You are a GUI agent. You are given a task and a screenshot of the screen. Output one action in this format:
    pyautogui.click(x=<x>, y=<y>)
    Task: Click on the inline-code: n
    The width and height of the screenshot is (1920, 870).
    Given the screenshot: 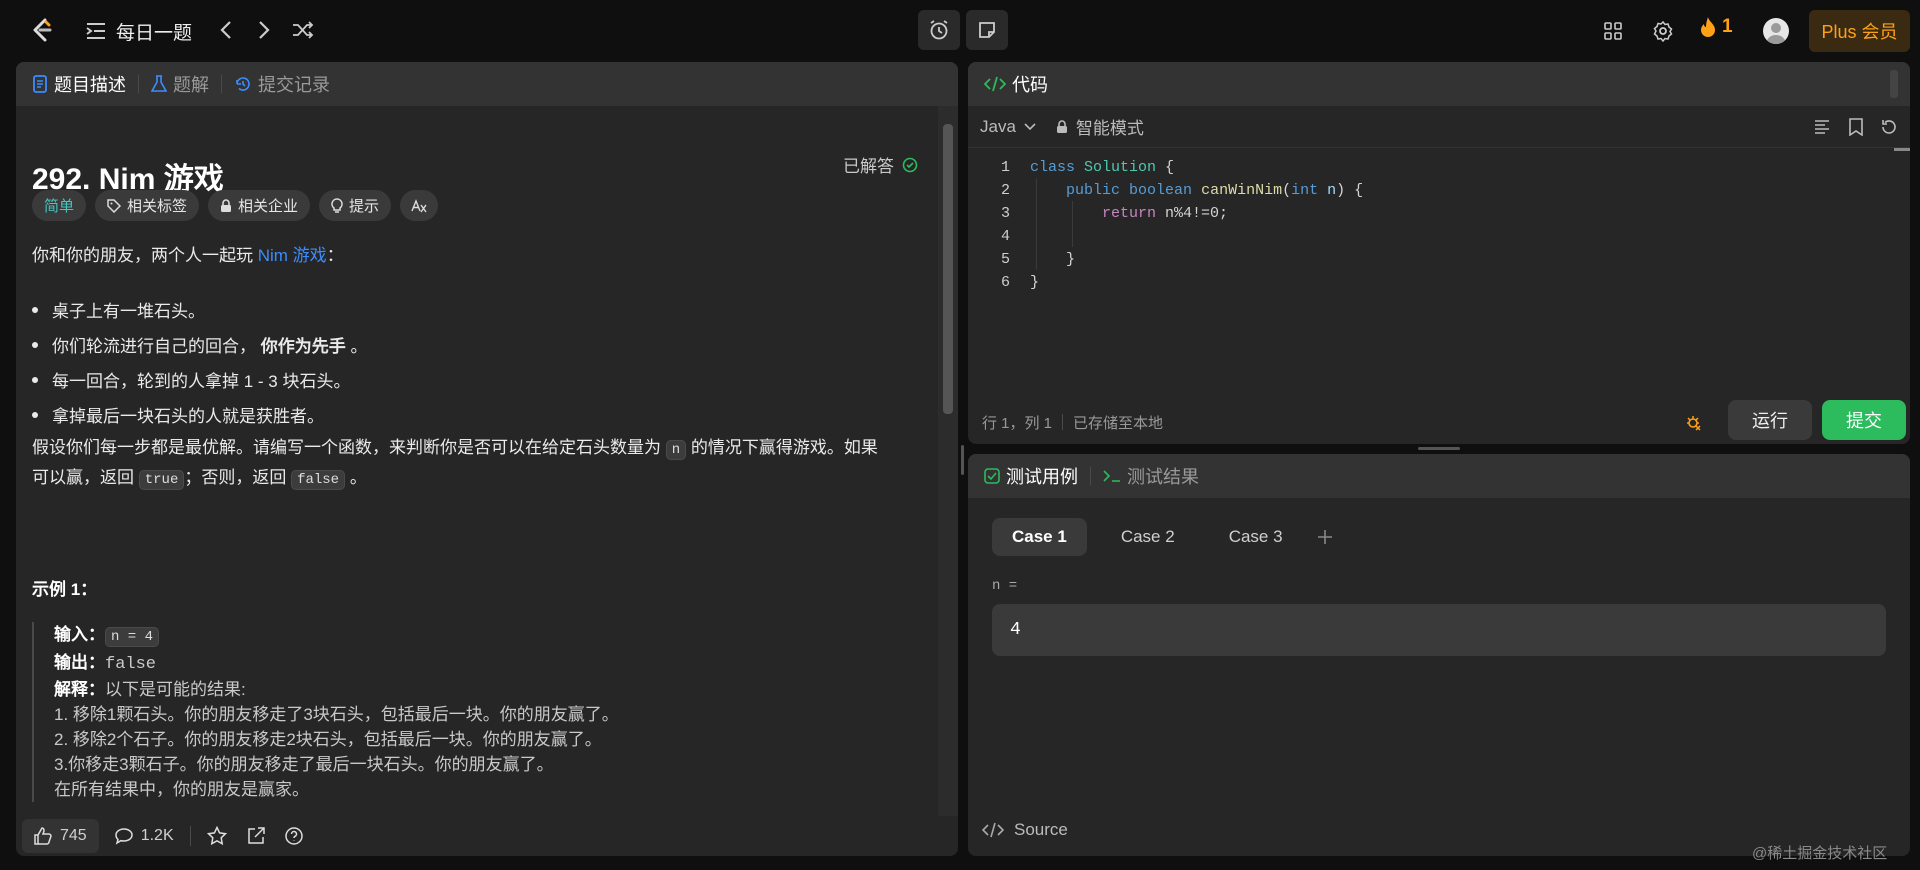 What is the action you would take?
    pyautogui.click(x=676, y=450)
    